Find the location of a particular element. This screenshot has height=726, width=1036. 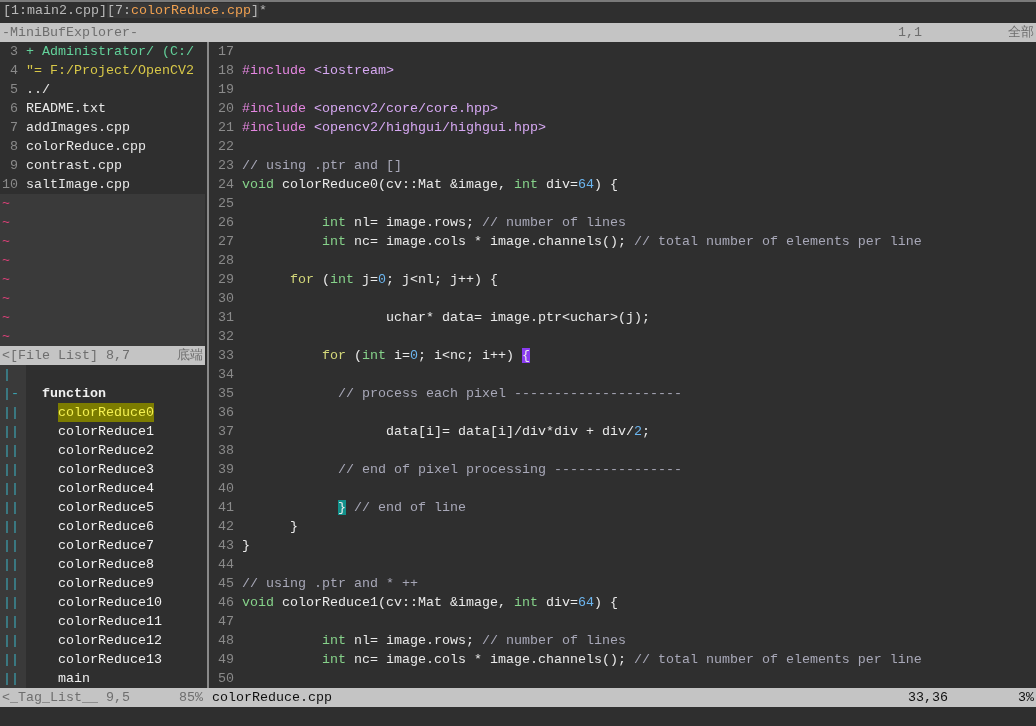

line-number: 50 is located at coordinates (226, 679).